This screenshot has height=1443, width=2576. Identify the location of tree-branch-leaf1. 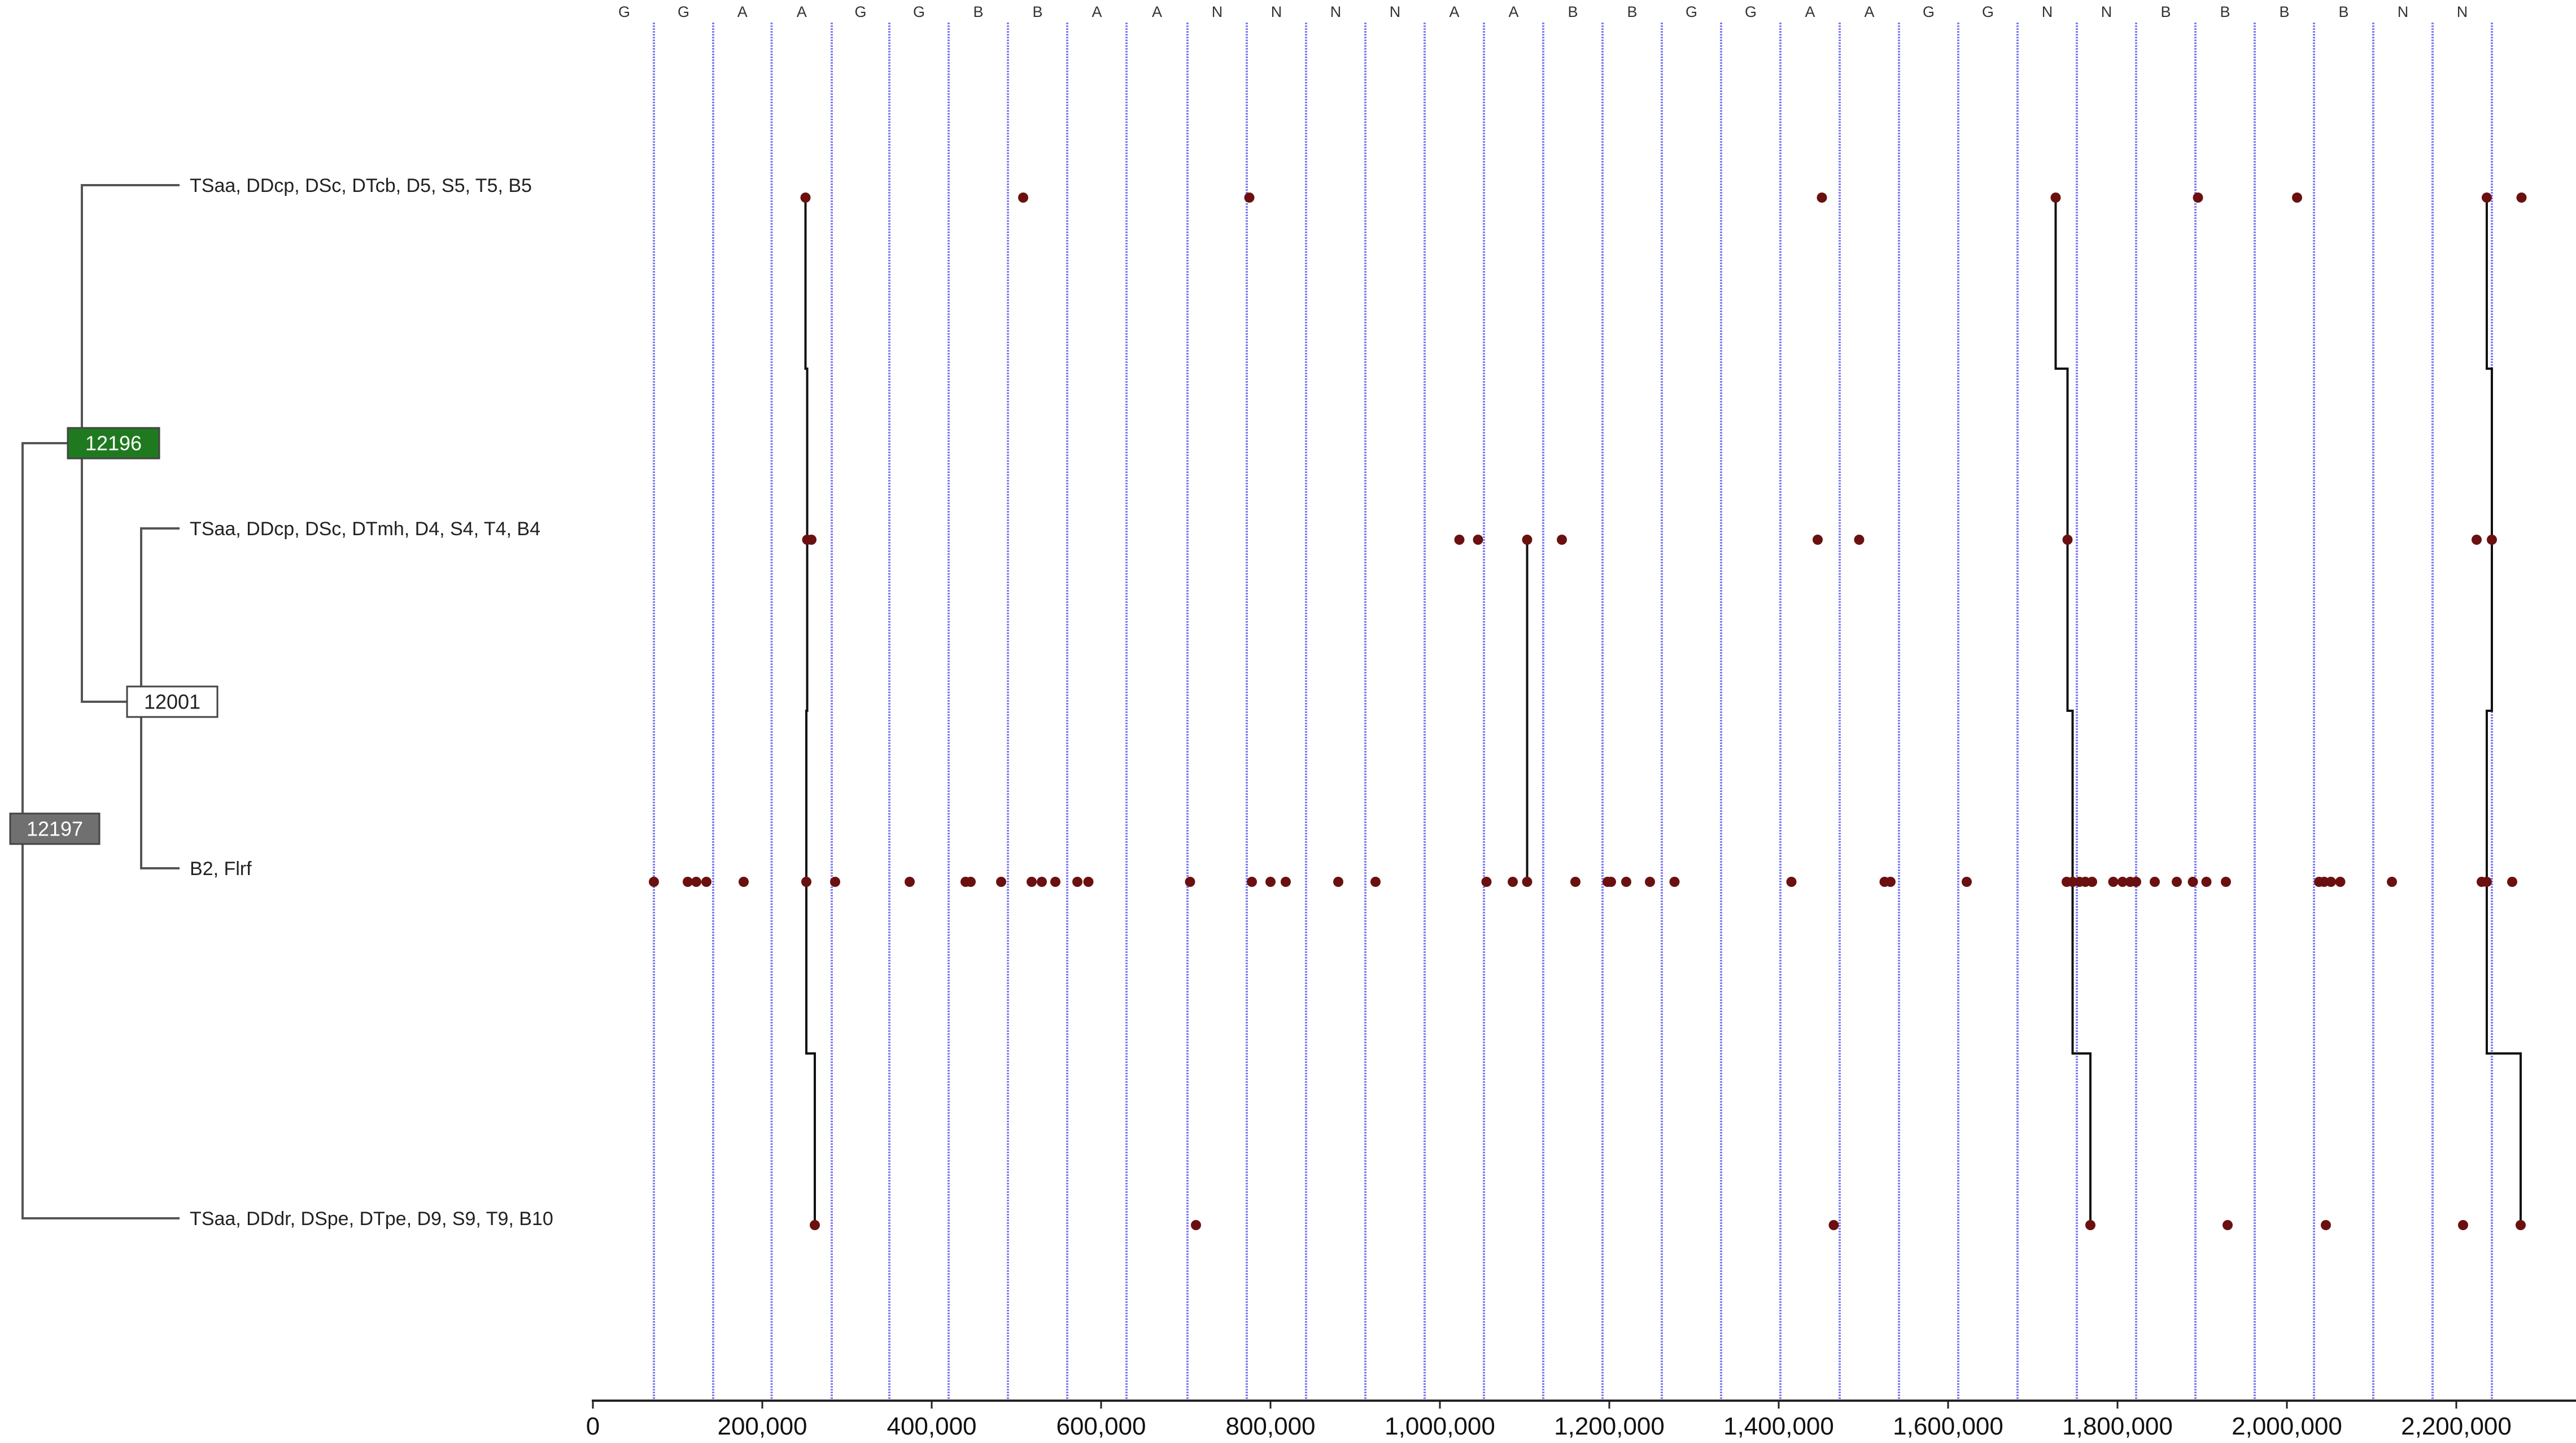
(131, 313).